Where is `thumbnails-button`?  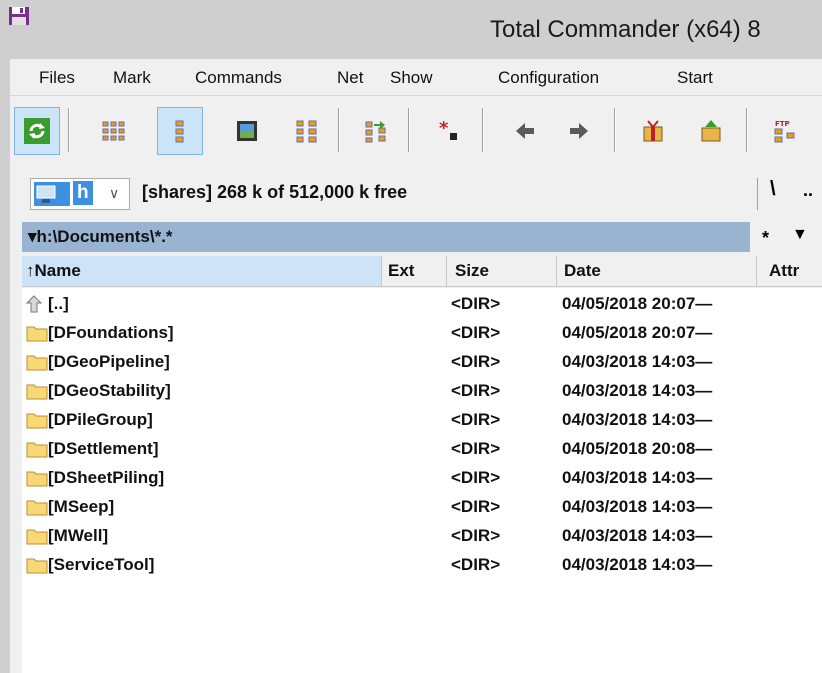 thumbnails-button is located at coordinates (247, 131).